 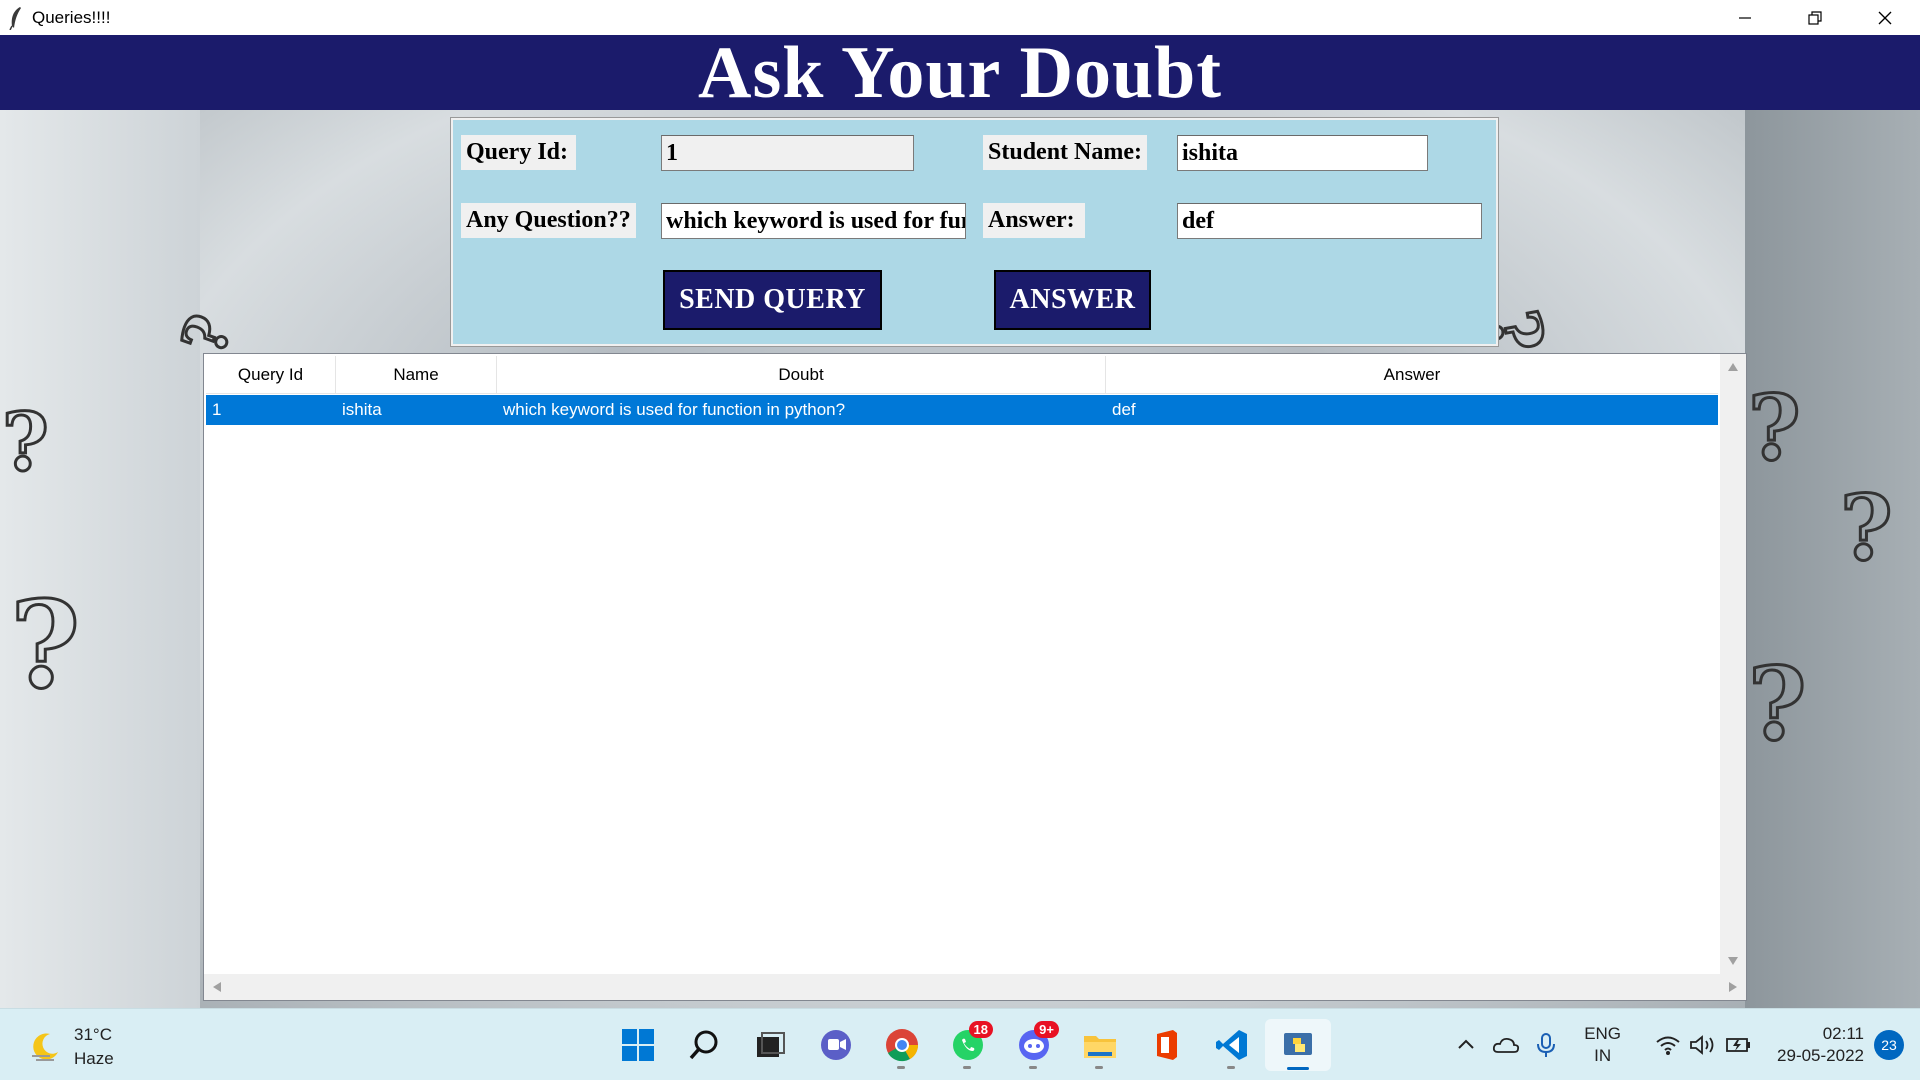 What do you see at coordinates (1733, 664) in the screenshot?
I see `vertical-scrollbar` at bounding box center [1733, 664].